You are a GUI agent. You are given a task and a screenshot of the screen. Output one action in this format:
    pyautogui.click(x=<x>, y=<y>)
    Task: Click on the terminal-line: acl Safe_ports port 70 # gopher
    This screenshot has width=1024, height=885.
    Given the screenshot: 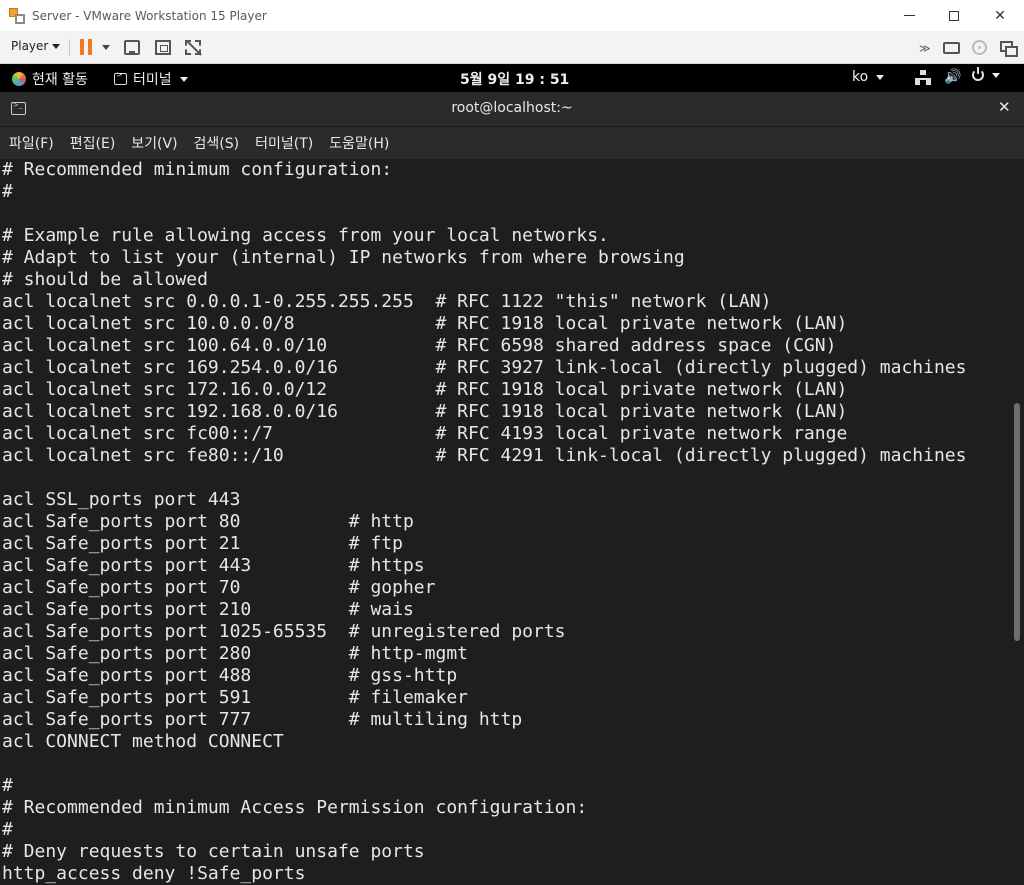 What is the action you would take?
    pyautogui.click(x=219, y=587)
    